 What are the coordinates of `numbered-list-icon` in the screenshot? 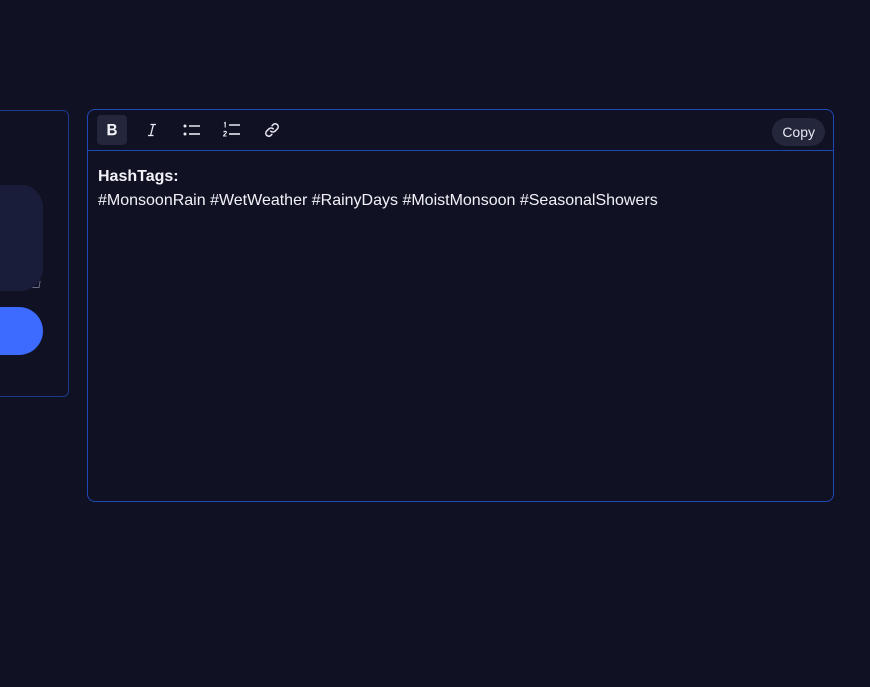 It's located at (231, 129).